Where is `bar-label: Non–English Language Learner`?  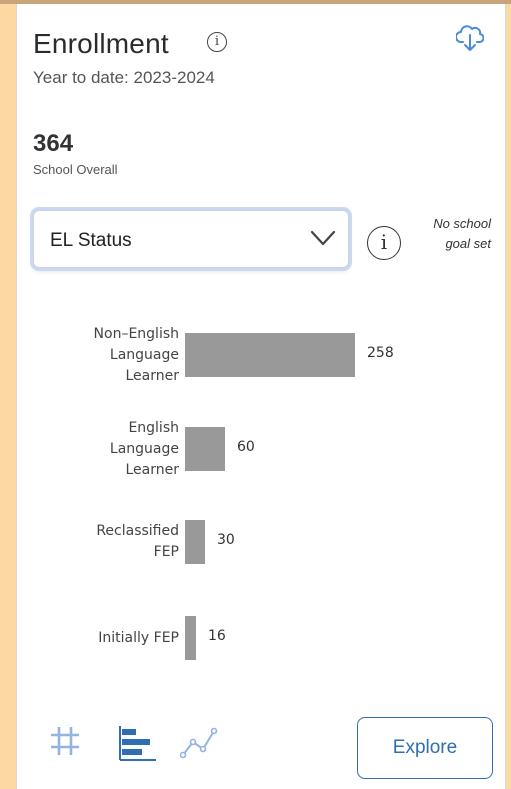
bar-label: Non–English Language Learner is located at coordinates (136, 354).